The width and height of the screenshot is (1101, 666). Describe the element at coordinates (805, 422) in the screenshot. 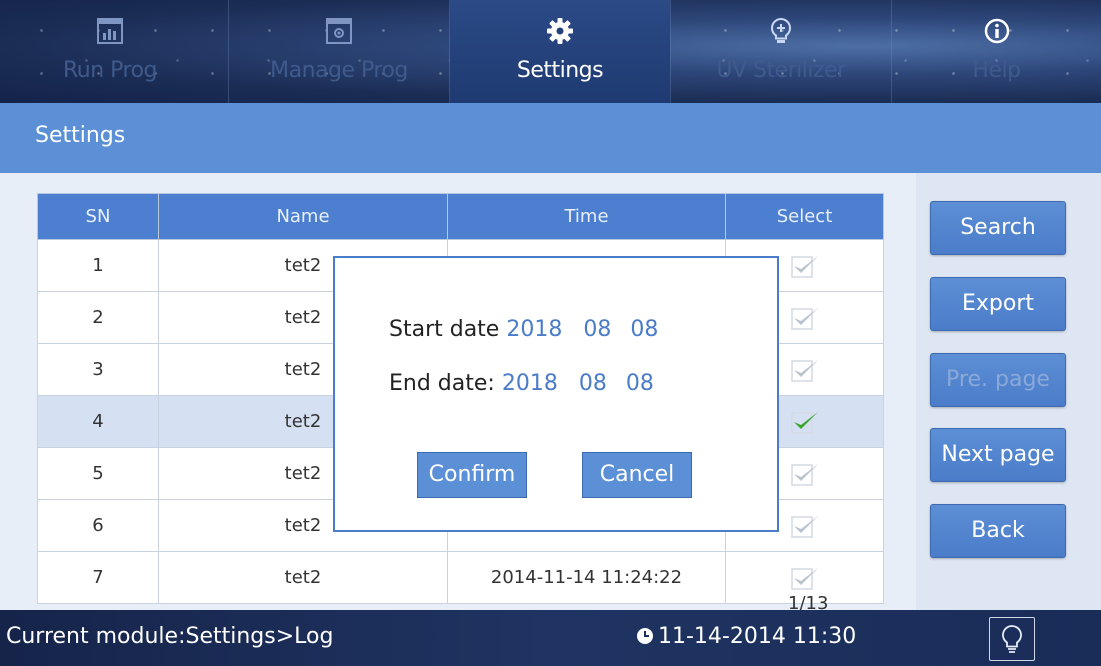

I see `checkbox-checked-icon` at that location.